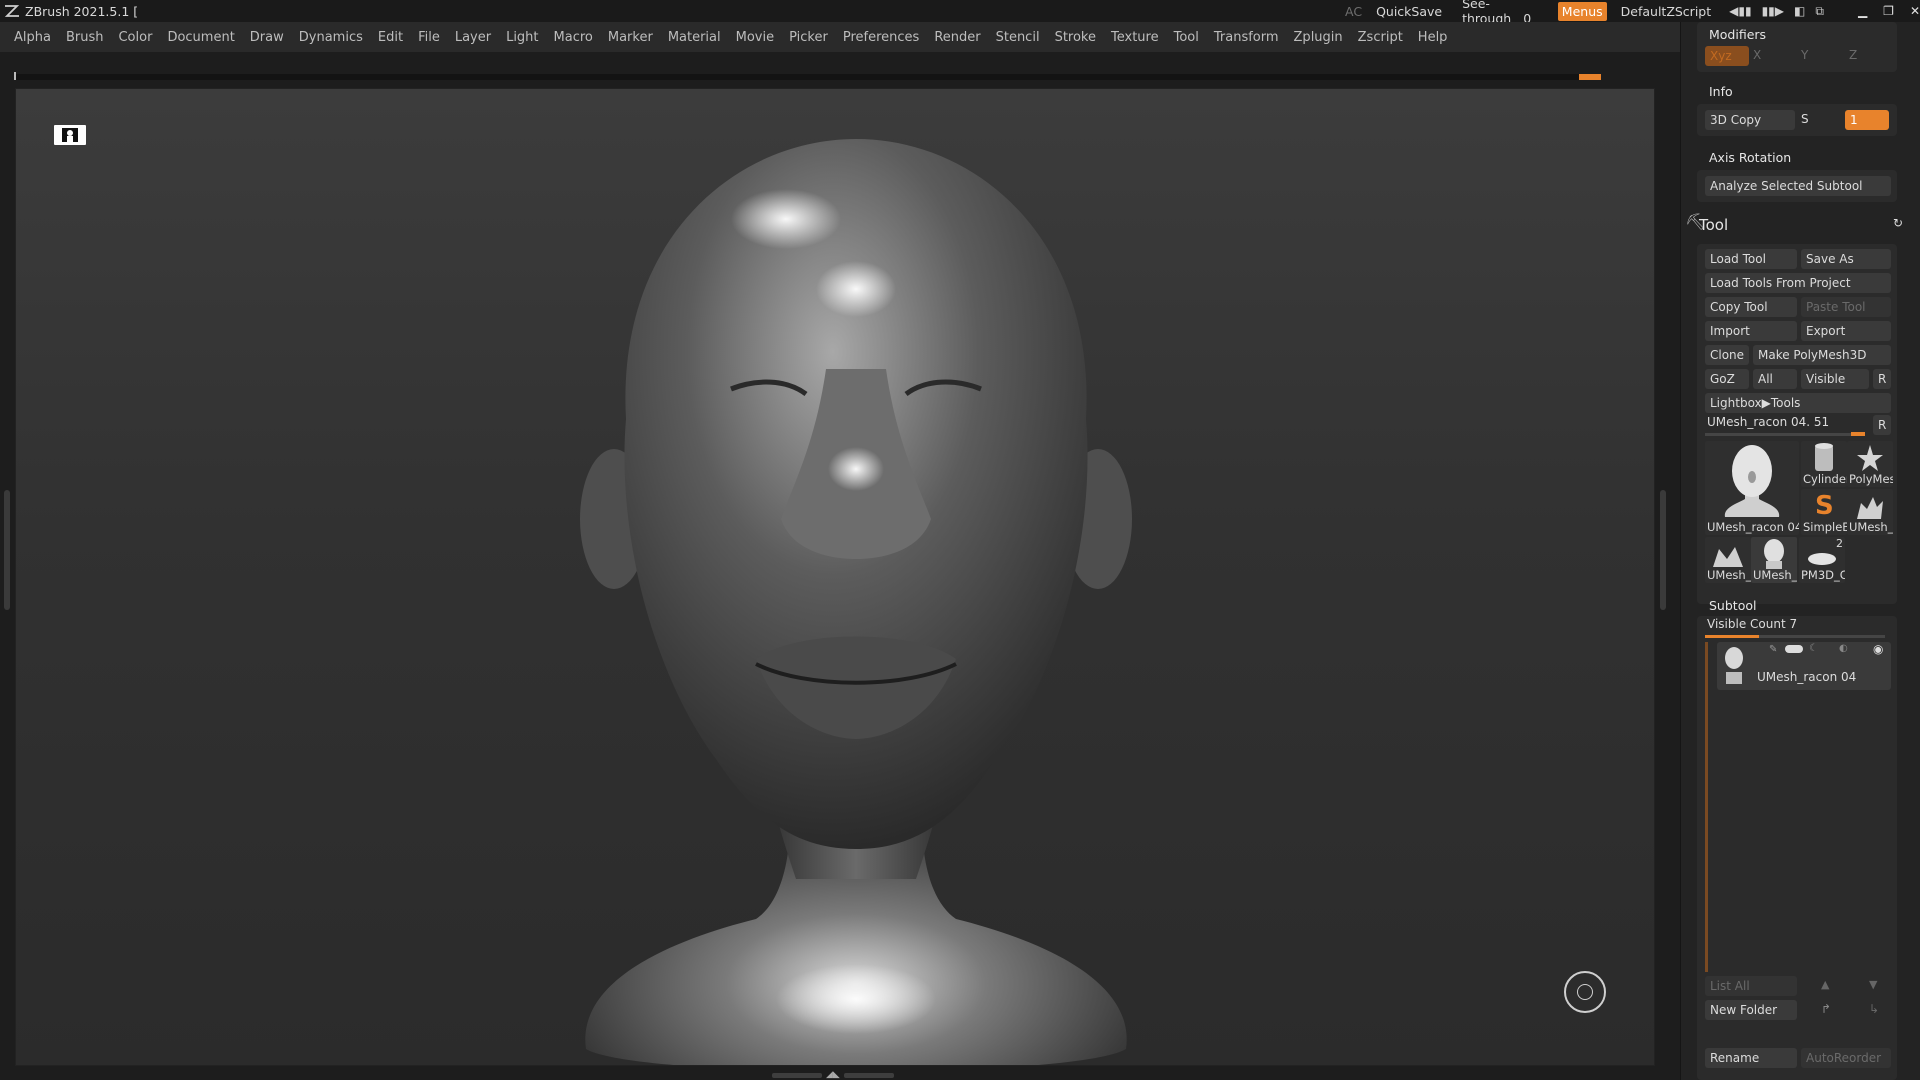 This screenshot has height=1080, width=1920. What do you see at coordinates (1915, 11) in the screenshot?
I see `close-icon: ✕` at bounding box center [1915, 11].